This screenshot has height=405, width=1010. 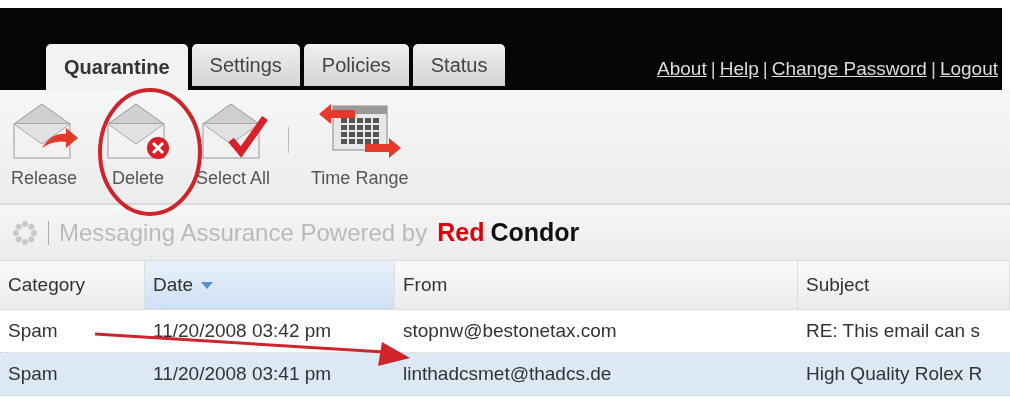 I want to click on brand-logo-word: Red, so click(x=461, y=232).